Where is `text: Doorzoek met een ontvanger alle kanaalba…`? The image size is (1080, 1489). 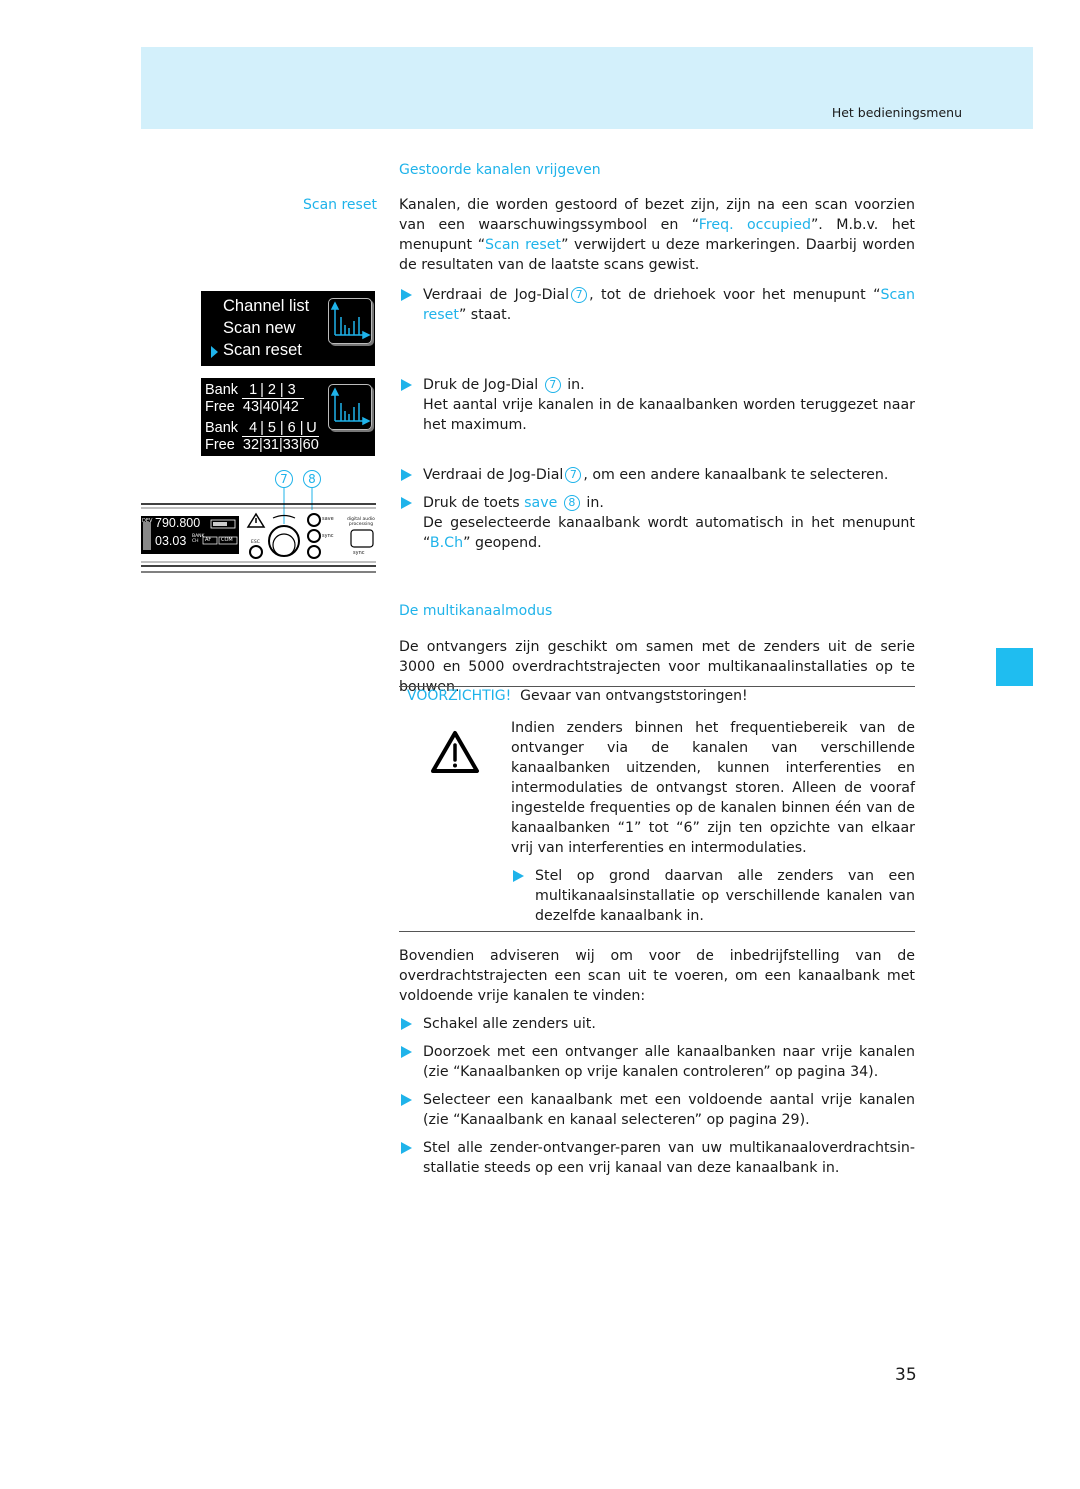
text: Doorzoek met een ontvanger alle kanaalba… is located at coordinates (669, 1062).